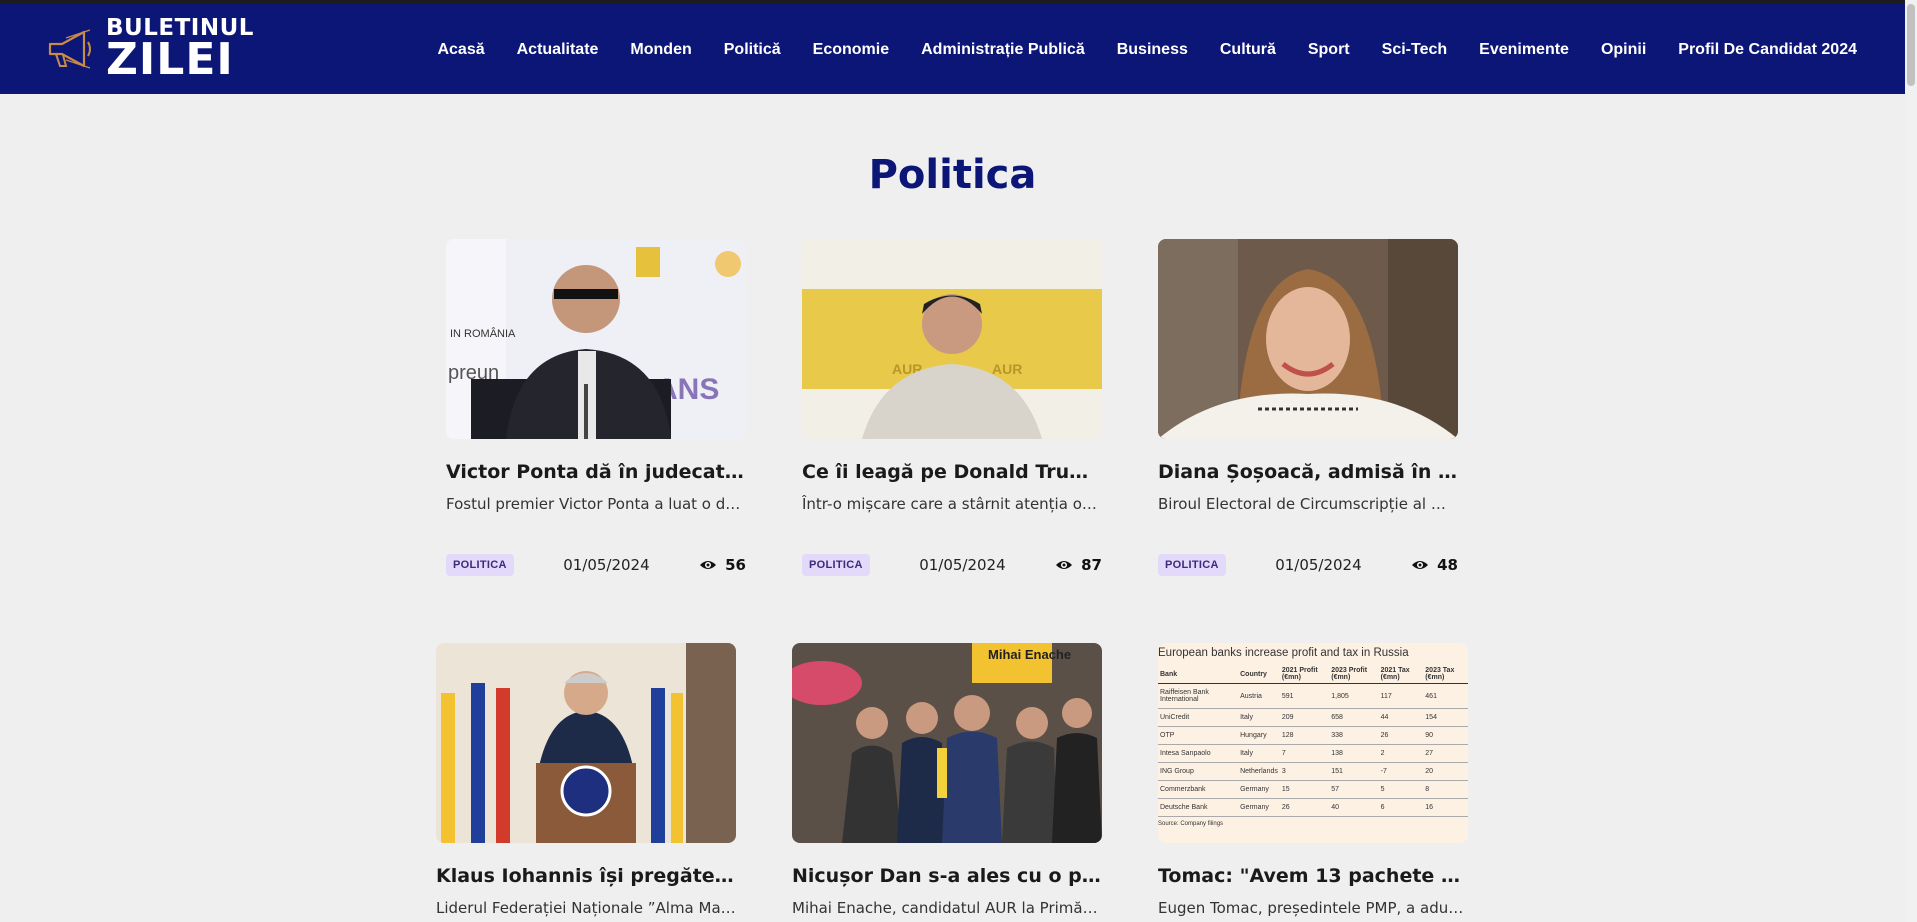 This screenshot has width=1917, height=922. I want to click on nav-item-business: Business, so click(1152, 50).